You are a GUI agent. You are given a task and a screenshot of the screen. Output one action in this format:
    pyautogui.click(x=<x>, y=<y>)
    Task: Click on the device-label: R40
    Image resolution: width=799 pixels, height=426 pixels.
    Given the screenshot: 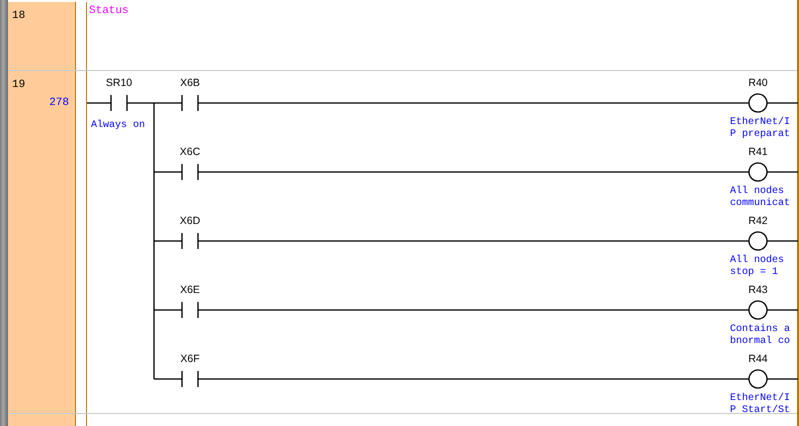 What is the action you would take?
    pyautogui.click(x=758, y=83)
    